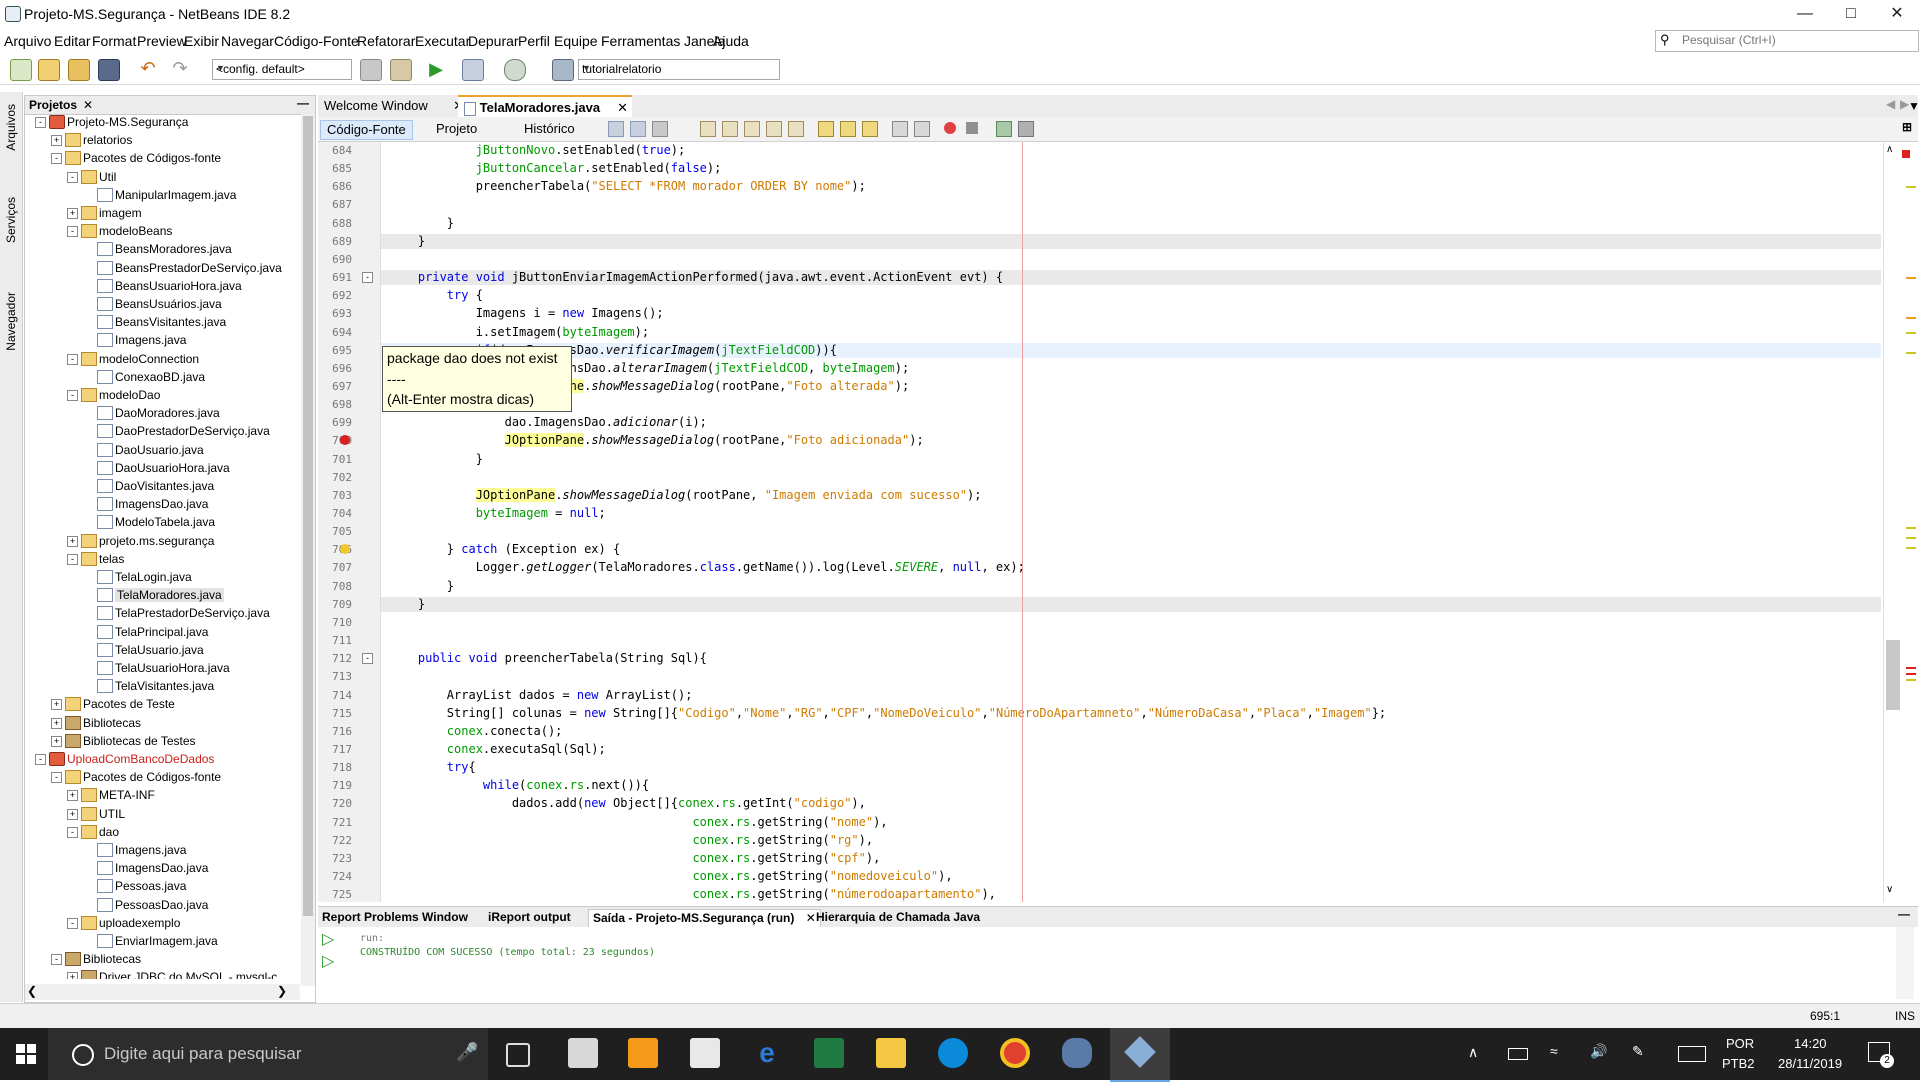  What do you see at coordinates (308, 516) in the screenshot?
I see `scroll-thumb` at bounding box center [308, 516].